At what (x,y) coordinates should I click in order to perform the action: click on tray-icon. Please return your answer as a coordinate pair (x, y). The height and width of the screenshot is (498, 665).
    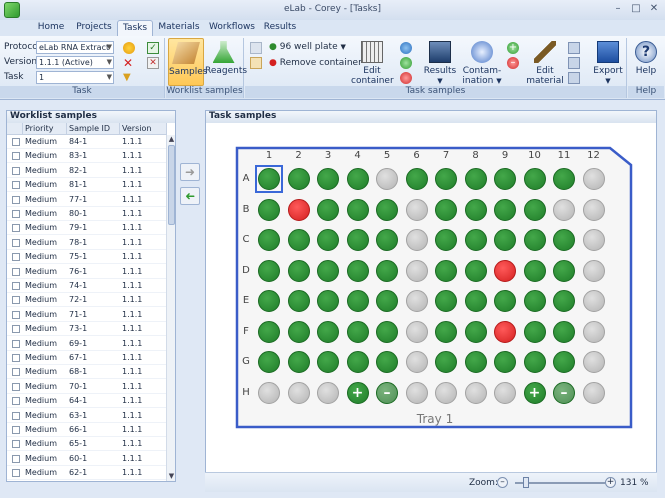
    Looking at the image, I should click on (256, 63).